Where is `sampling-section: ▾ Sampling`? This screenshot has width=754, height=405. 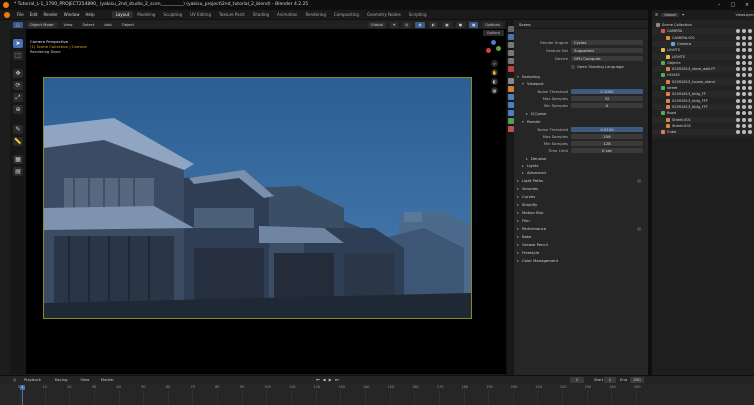 sampling-section: ▾ Sampling is located at coordinates (581, 77).